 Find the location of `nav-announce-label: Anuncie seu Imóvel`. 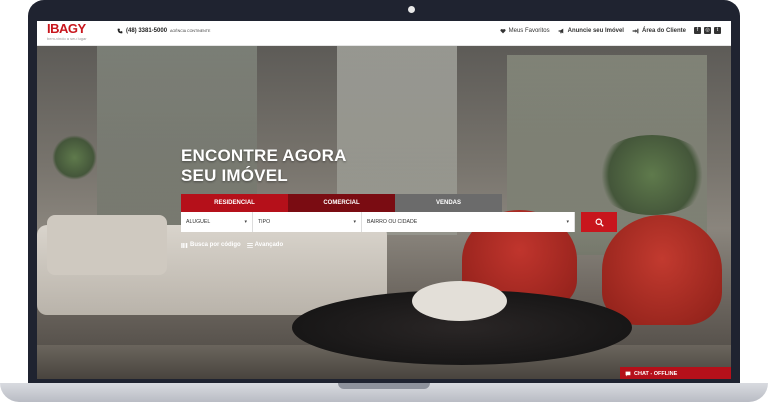

nav-announce-label: Anuncie seu Imóvel is located at coordinates (595, 30).